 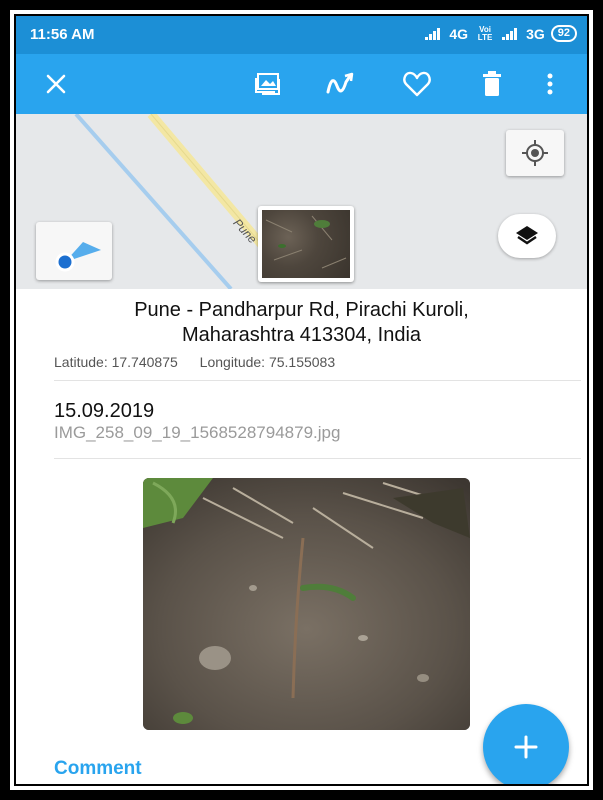 What do you see at coordinates (197, 432) in the screenshot?
I see `photo-filename: IMG_258_09_19_1568528794879.jpg` at bounding box center [197, 432].